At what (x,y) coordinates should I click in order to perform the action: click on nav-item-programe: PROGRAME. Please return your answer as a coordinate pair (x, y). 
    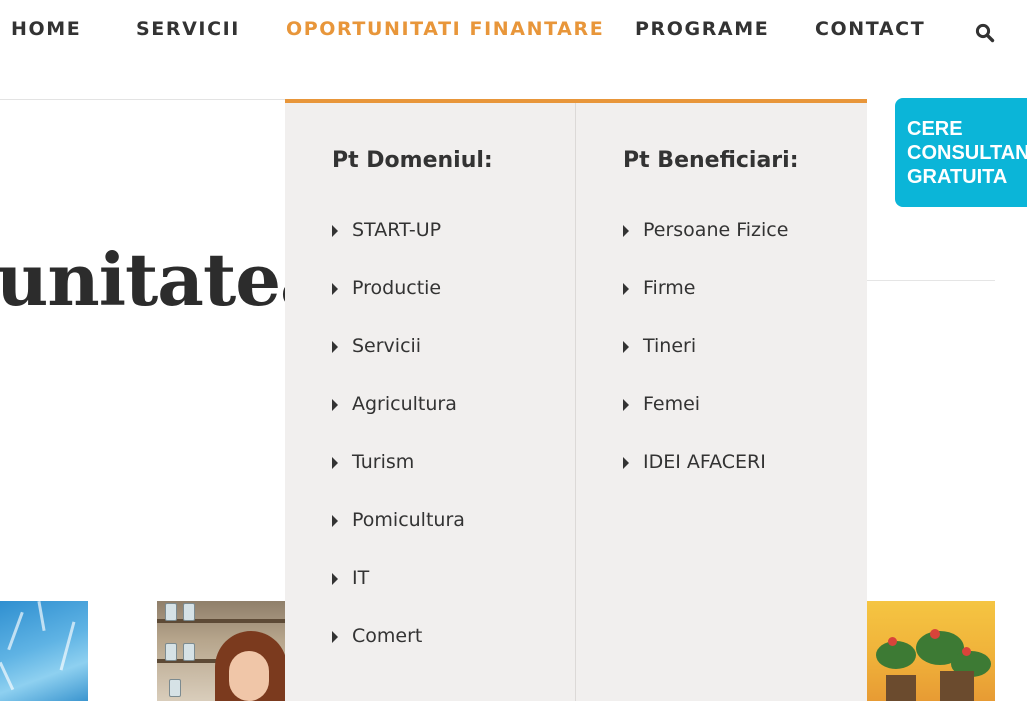
    Looking at the image, I should click on (702, 29).